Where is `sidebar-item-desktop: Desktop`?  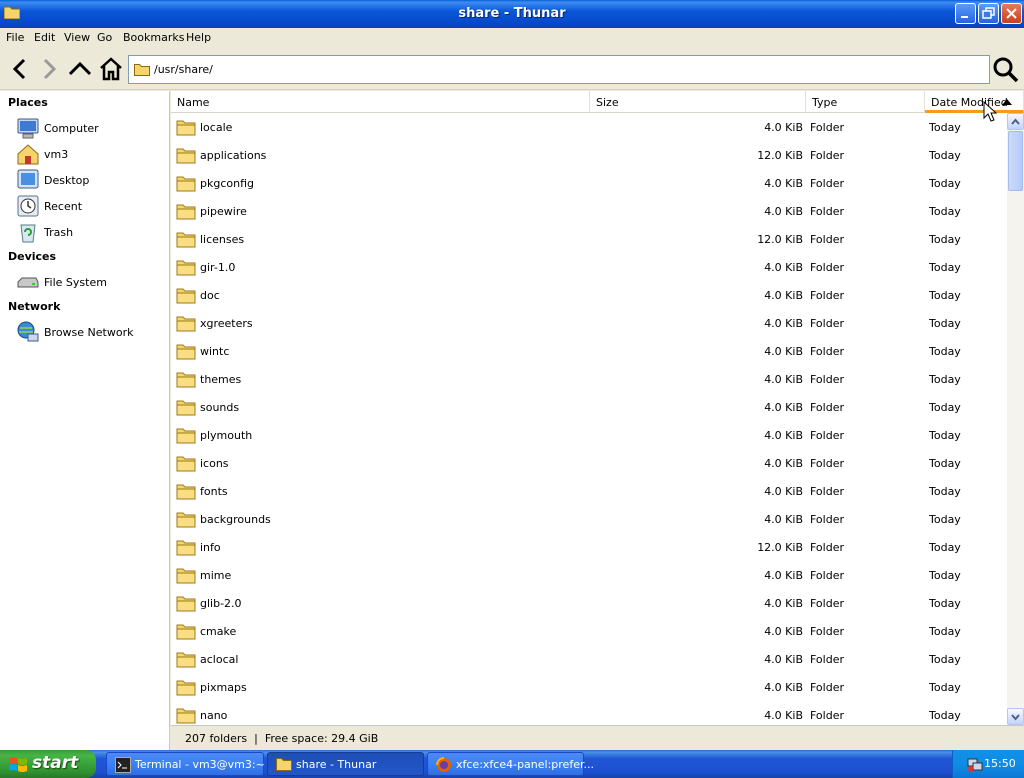 sidebar-item-desktop: Desktop is located at coordinates (91, 180).